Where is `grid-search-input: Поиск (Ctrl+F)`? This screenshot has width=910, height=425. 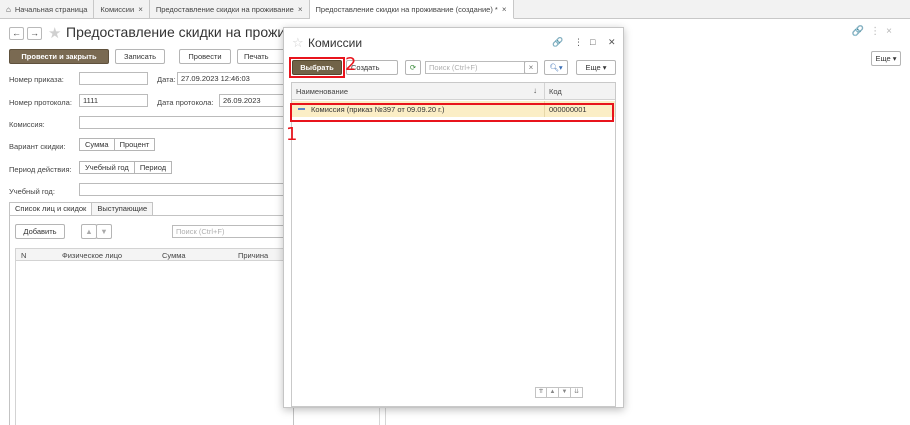 grid-search-input: Поиск (Ctrl+F) is located at coordinates (228, 231).